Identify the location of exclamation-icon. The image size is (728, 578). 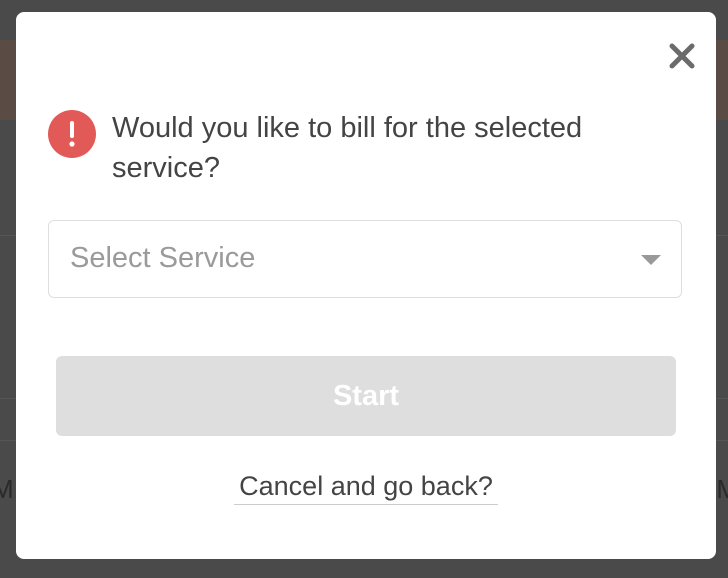
(72, 134).